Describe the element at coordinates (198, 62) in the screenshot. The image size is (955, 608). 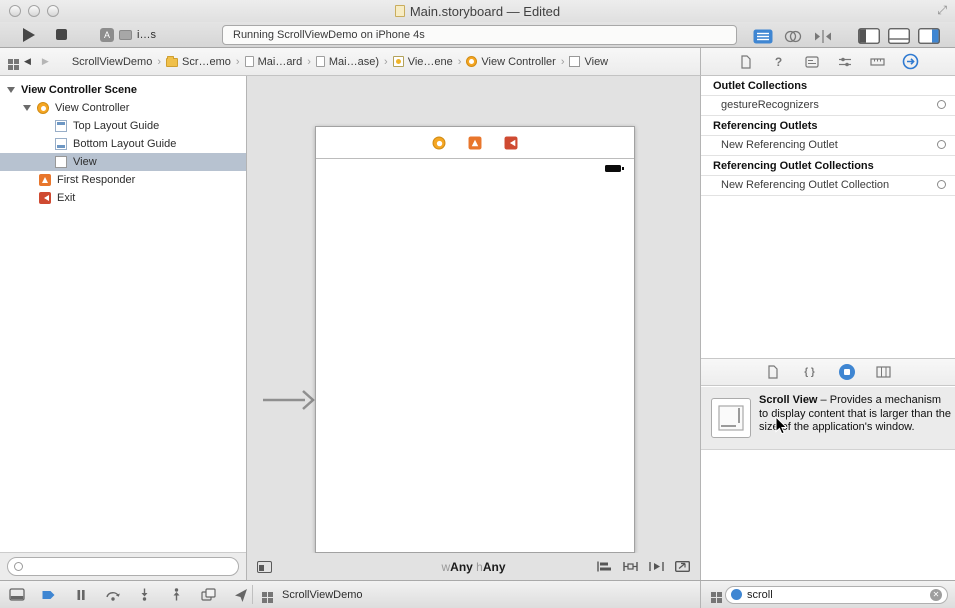
I see `breadcrumb-item-folder: Scr…emo` at that location.